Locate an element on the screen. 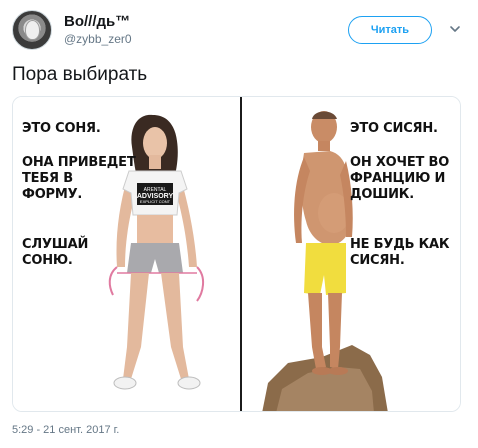  svg-text: EXPLICIT CONT is located at coordinates (155, 201).